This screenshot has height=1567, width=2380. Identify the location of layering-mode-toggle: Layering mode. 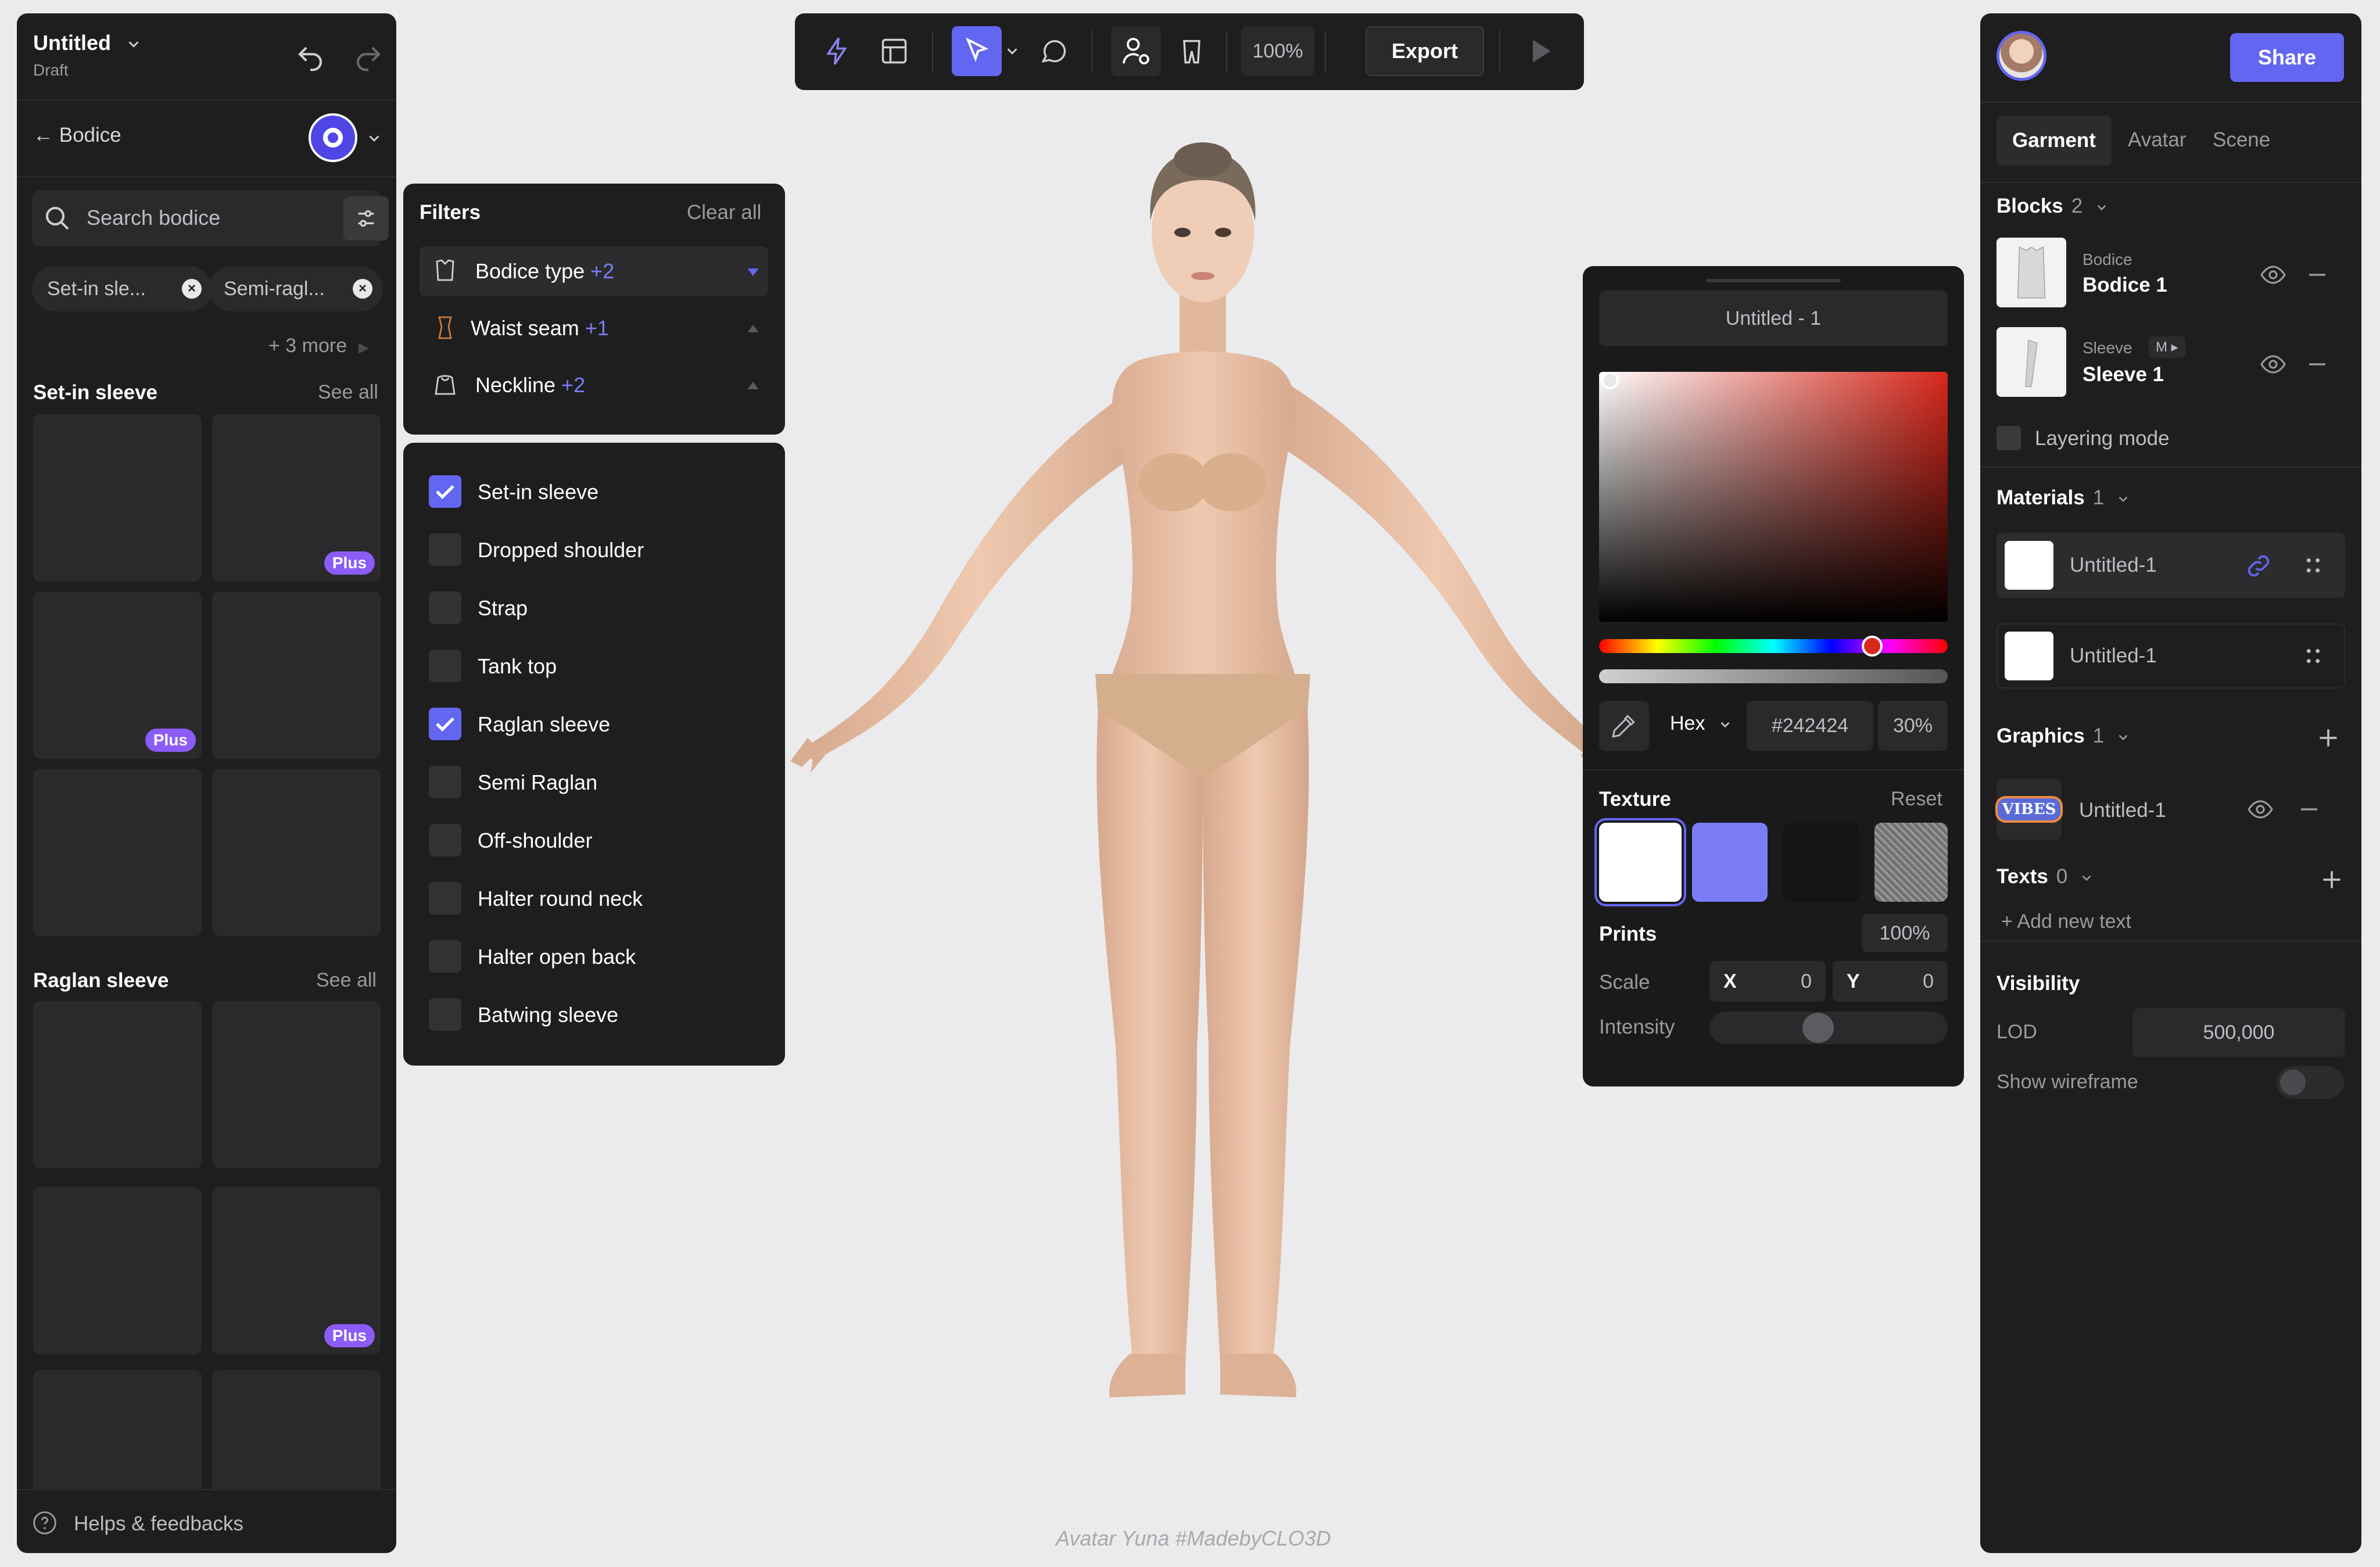
(2171, 438).